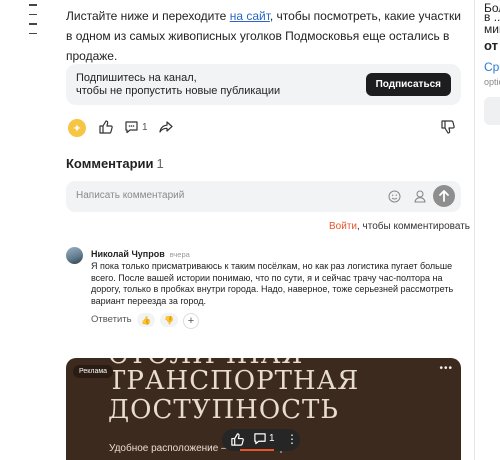 The height and width of the screenshot is (460, 500). Describe the element at coordinates (272, 438) in the screenshot. I see `floating-comments-count: 1` at that location.